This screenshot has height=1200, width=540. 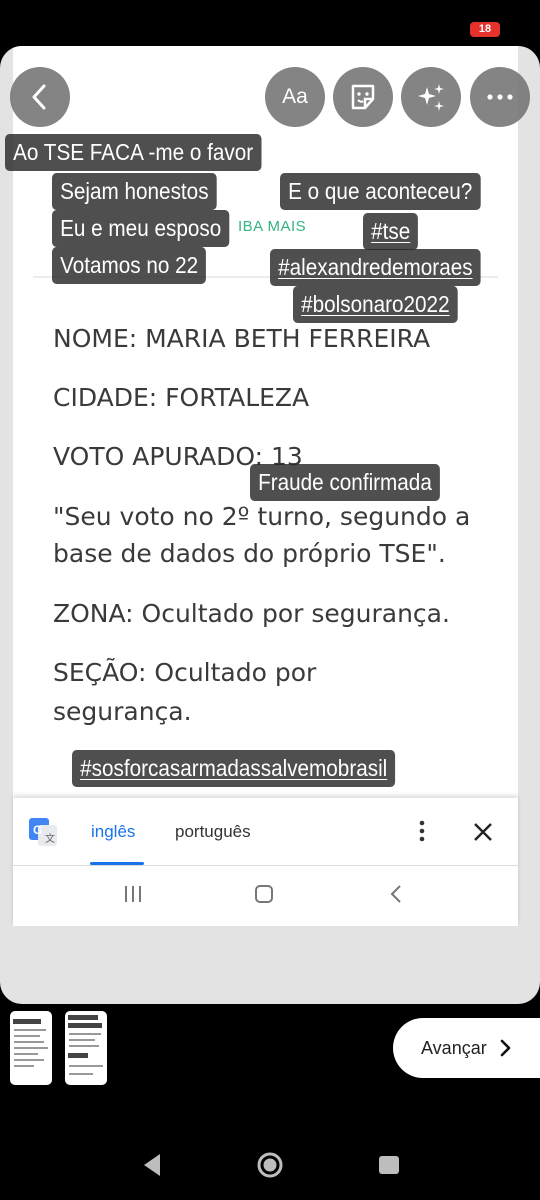 I want to click on advance-button: Avançar, so click(x=466, y=1048).